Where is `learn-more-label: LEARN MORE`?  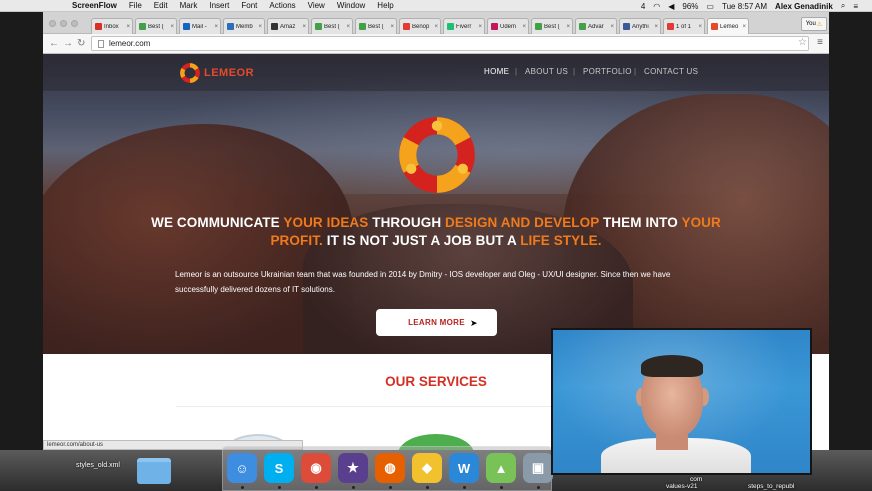 learn-more-label: LEARN MORE is located at coordinates (436, 322).